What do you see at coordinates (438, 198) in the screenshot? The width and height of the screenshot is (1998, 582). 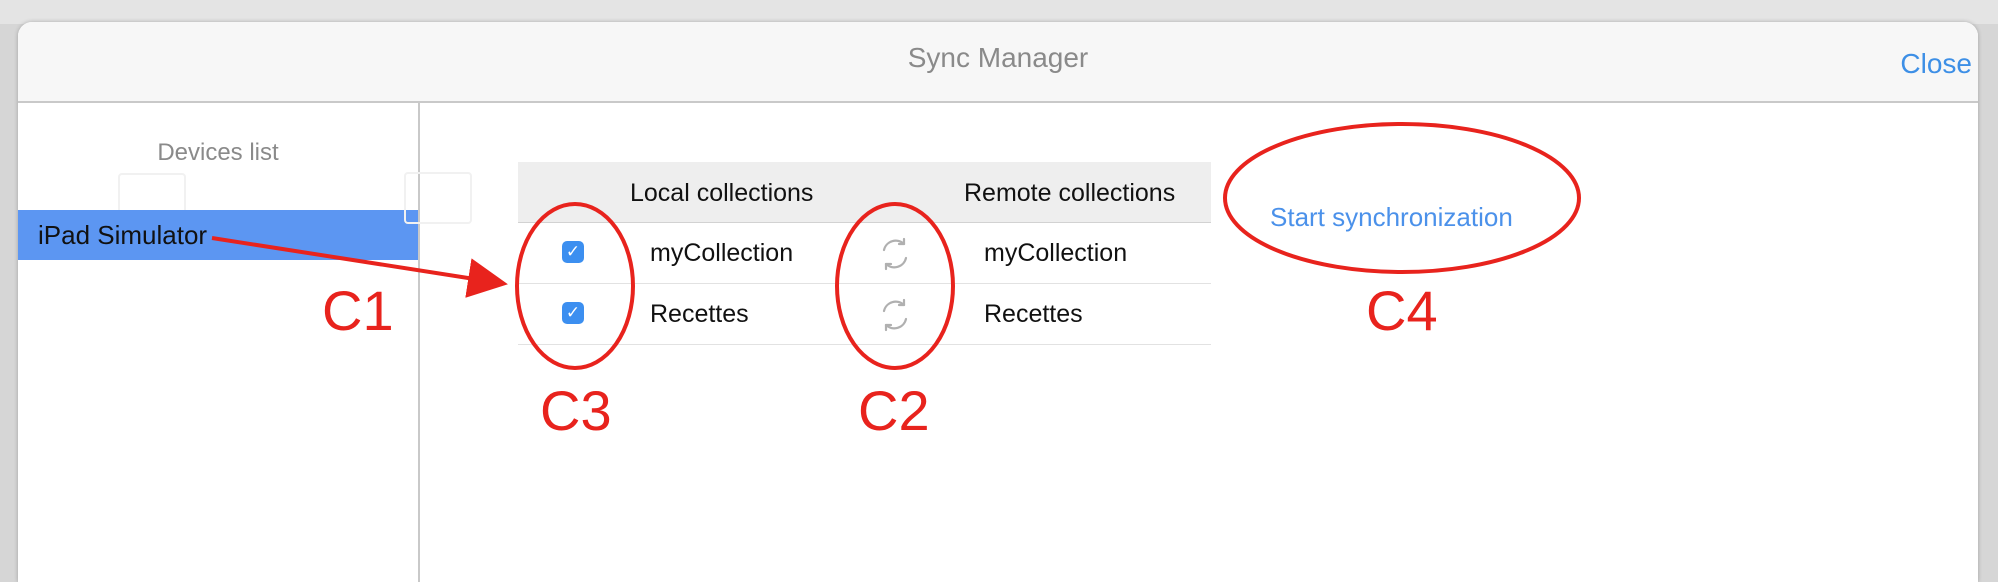 I see `background-ghost-icon` at bounding box center [438, 198].